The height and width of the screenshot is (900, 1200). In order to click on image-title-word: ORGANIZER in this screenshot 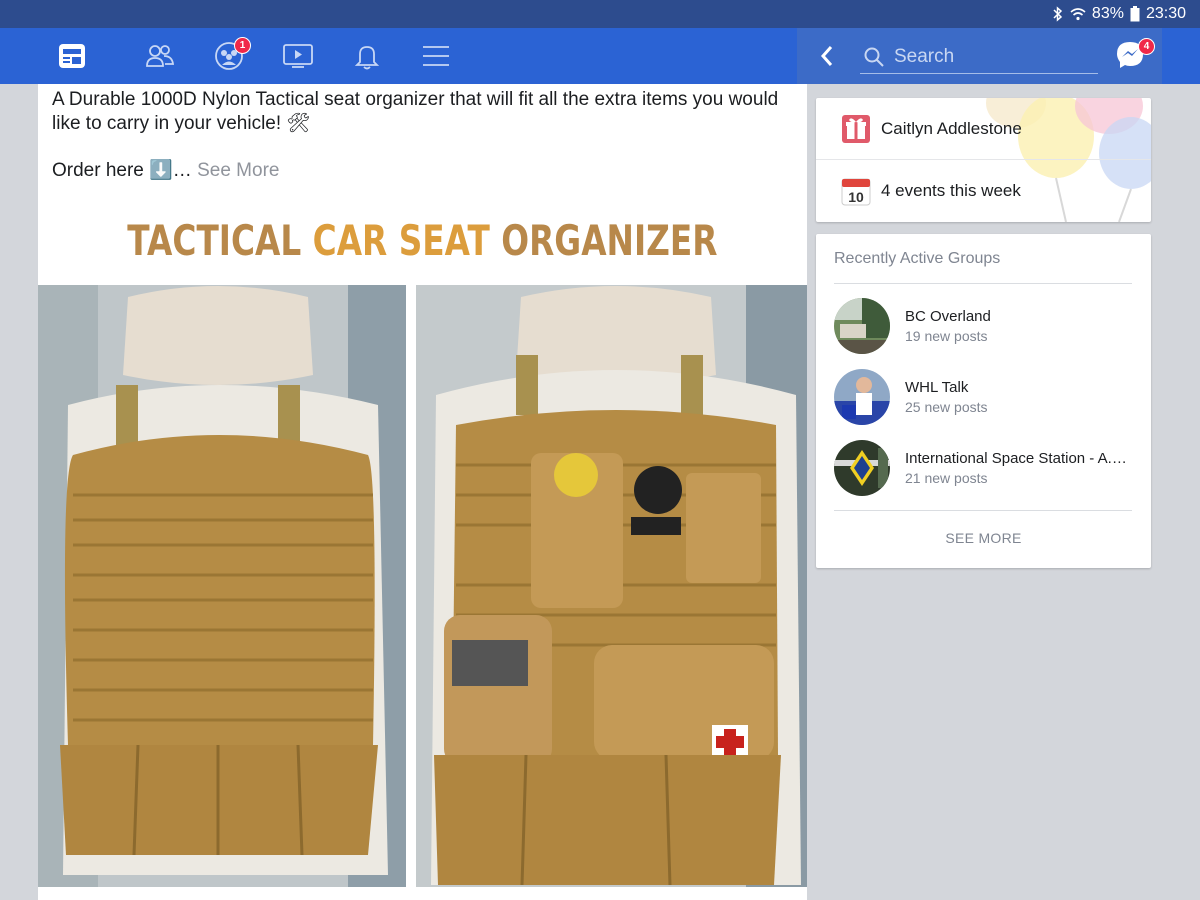, I will do `click(609, 240)`.